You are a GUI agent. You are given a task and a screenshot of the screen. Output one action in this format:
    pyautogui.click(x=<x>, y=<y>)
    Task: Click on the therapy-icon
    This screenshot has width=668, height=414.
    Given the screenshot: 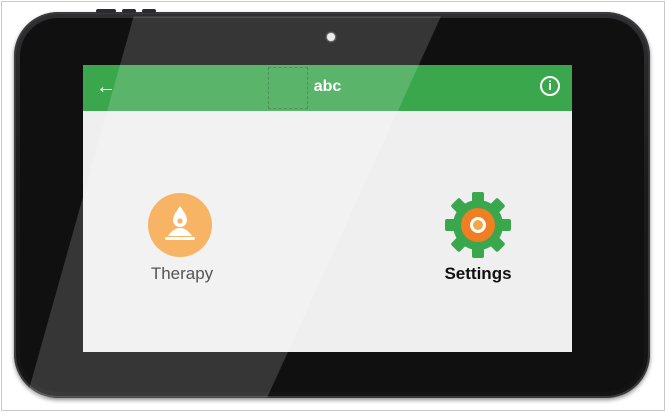 What is the action you would take?
    pyautogui.click(x=180, y=225)
    